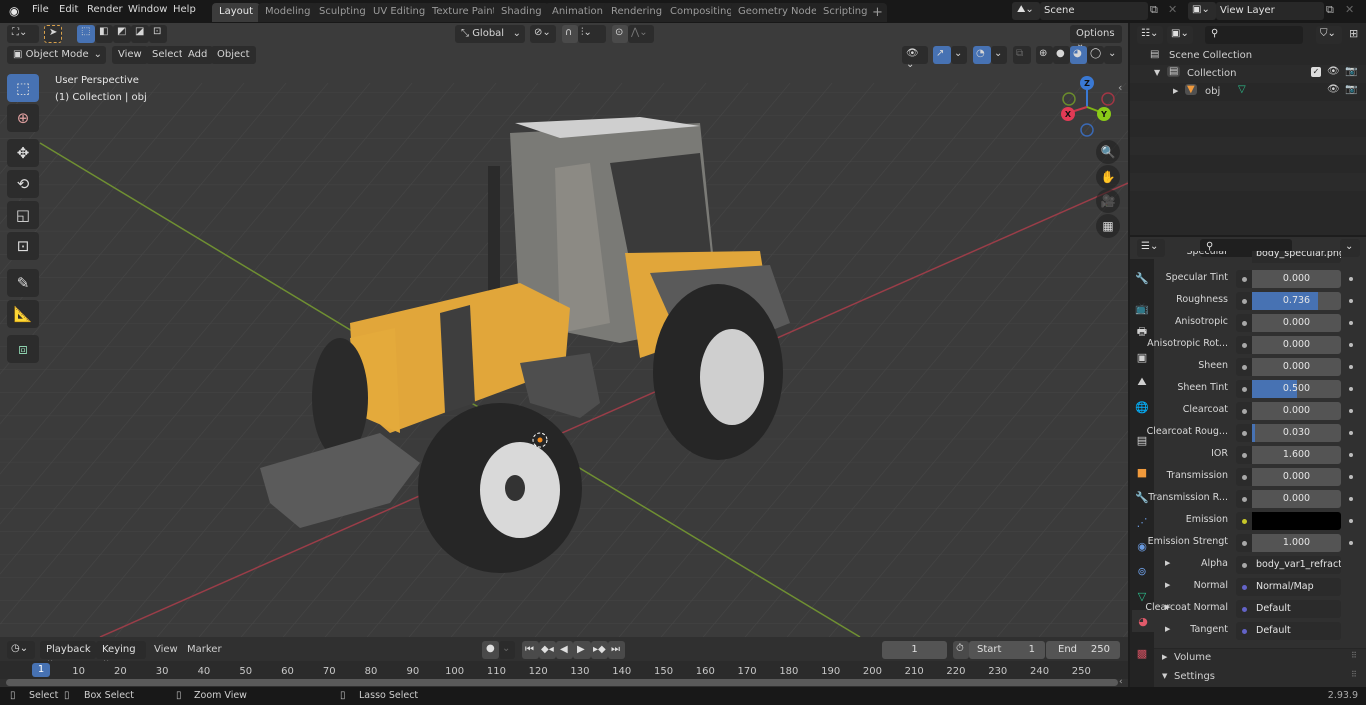  Describe the element at coordinates (1296, 389) in the screenshot. I see `prop-slider: 0.500` at that location.